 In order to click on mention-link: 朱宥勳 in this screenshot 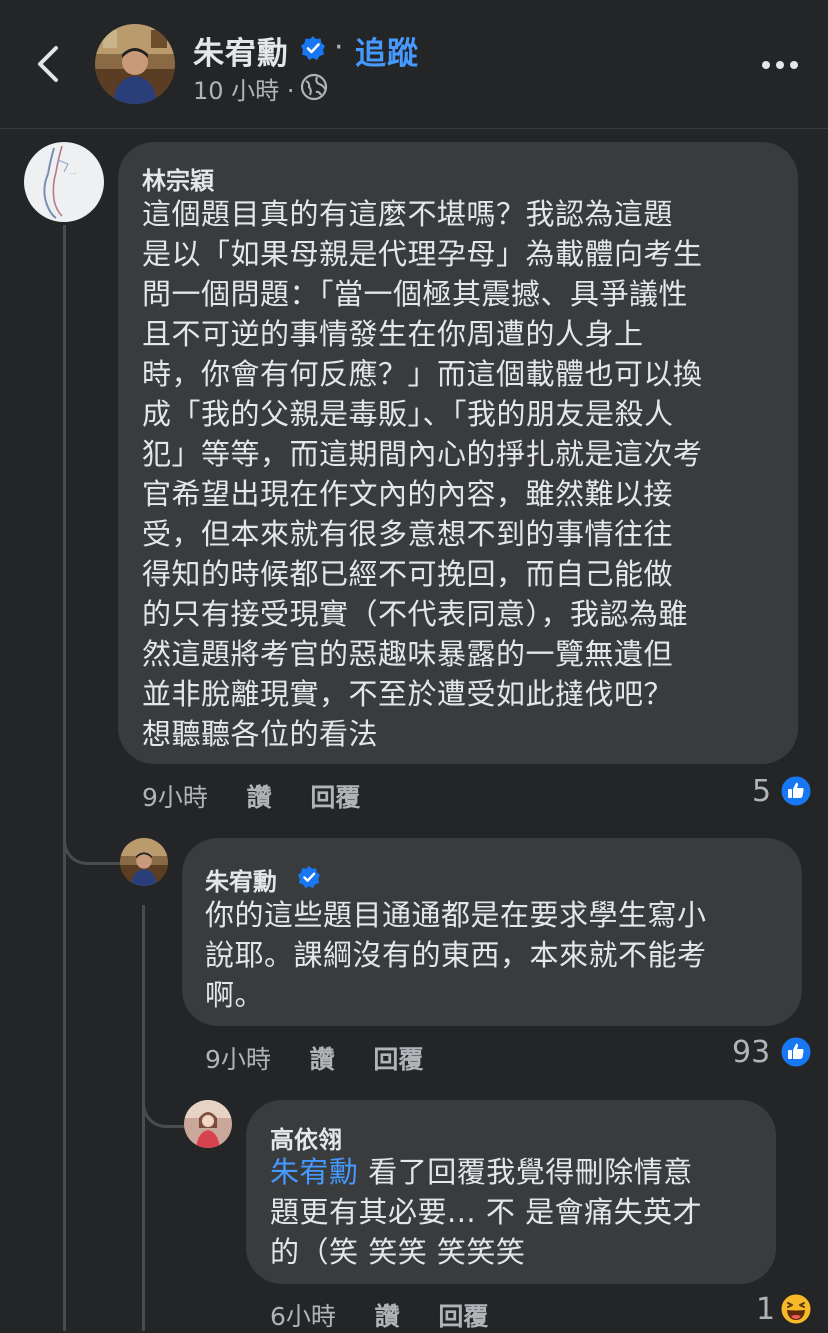, I will do `click(314, 1172)`.